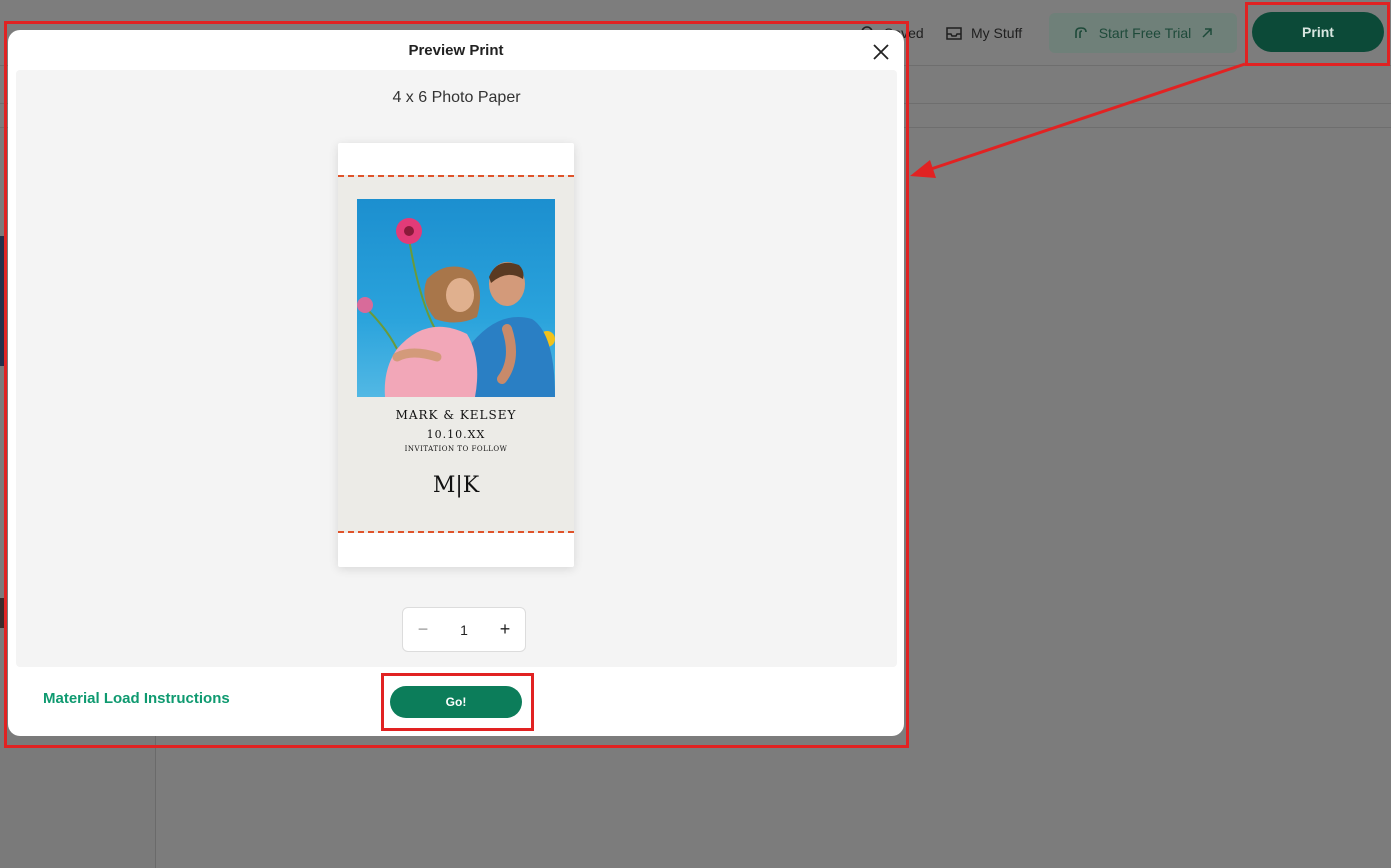 The height and width of the screenshot is (868, 1391). What do you see at coordinates (954, 33) in the screenshot?
I see `inbox-icon` at bounding box center [954, 33].